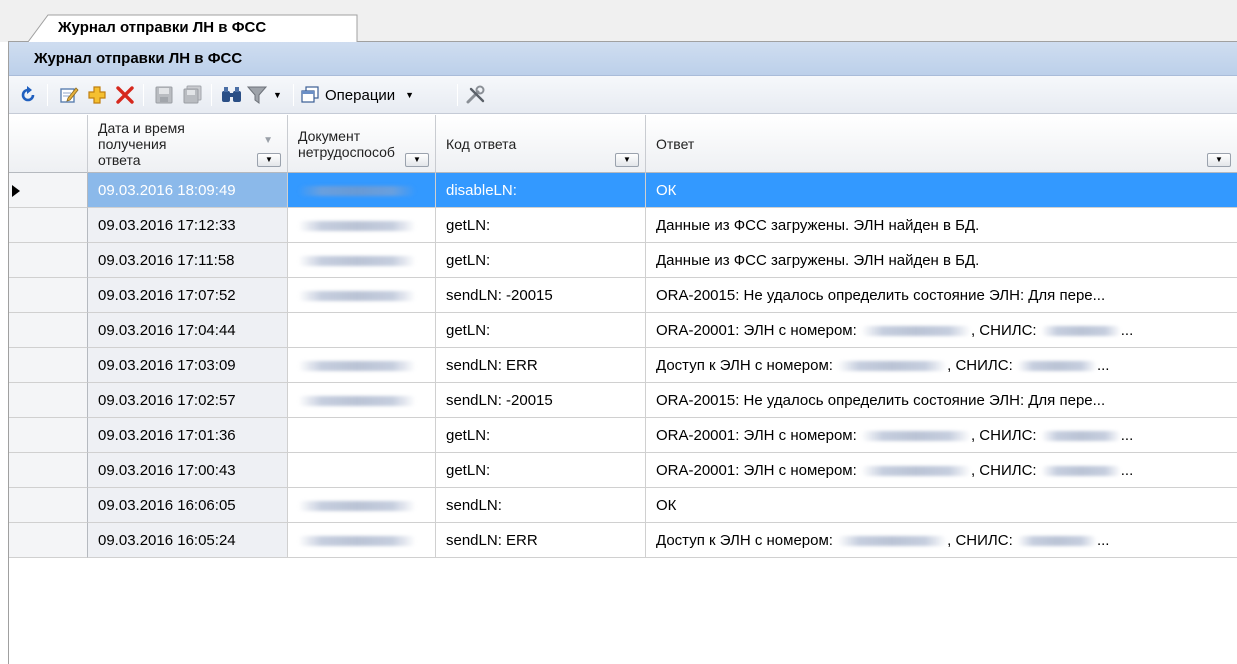 The image size is (1237, 664). What do you see at coordinates (675, 144) in the screenshot?
I see `column-header-label: Ответ` at bounding box center [675, 144].